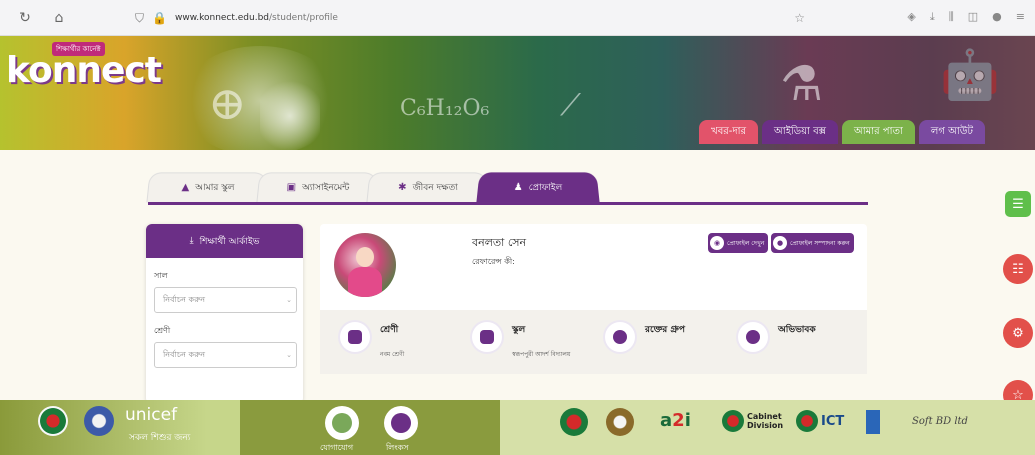  What do you see at coordinates (878, 132) in the screenshot?
I see `nav-my-page: আমার পাতা` at bounding box center [878, 132].